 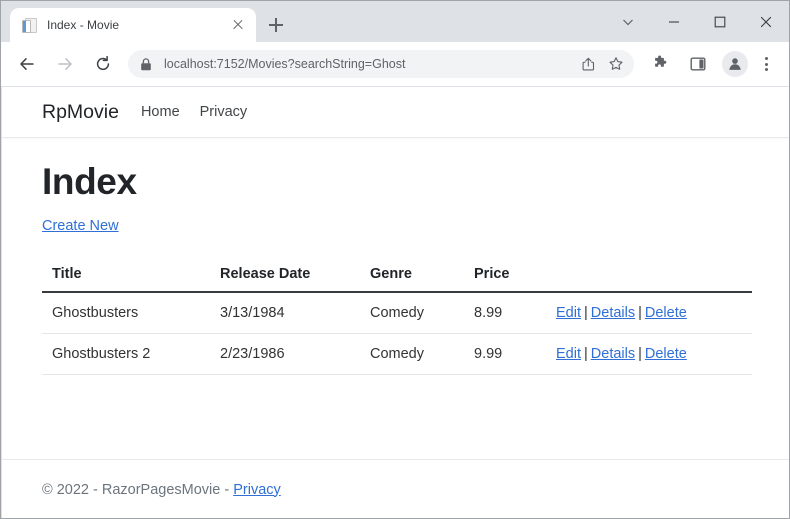 What do you see at coordinates (766, 64) in the screenshot?
I see `three-dot-menu-icon` at bounding box center [766, 64].